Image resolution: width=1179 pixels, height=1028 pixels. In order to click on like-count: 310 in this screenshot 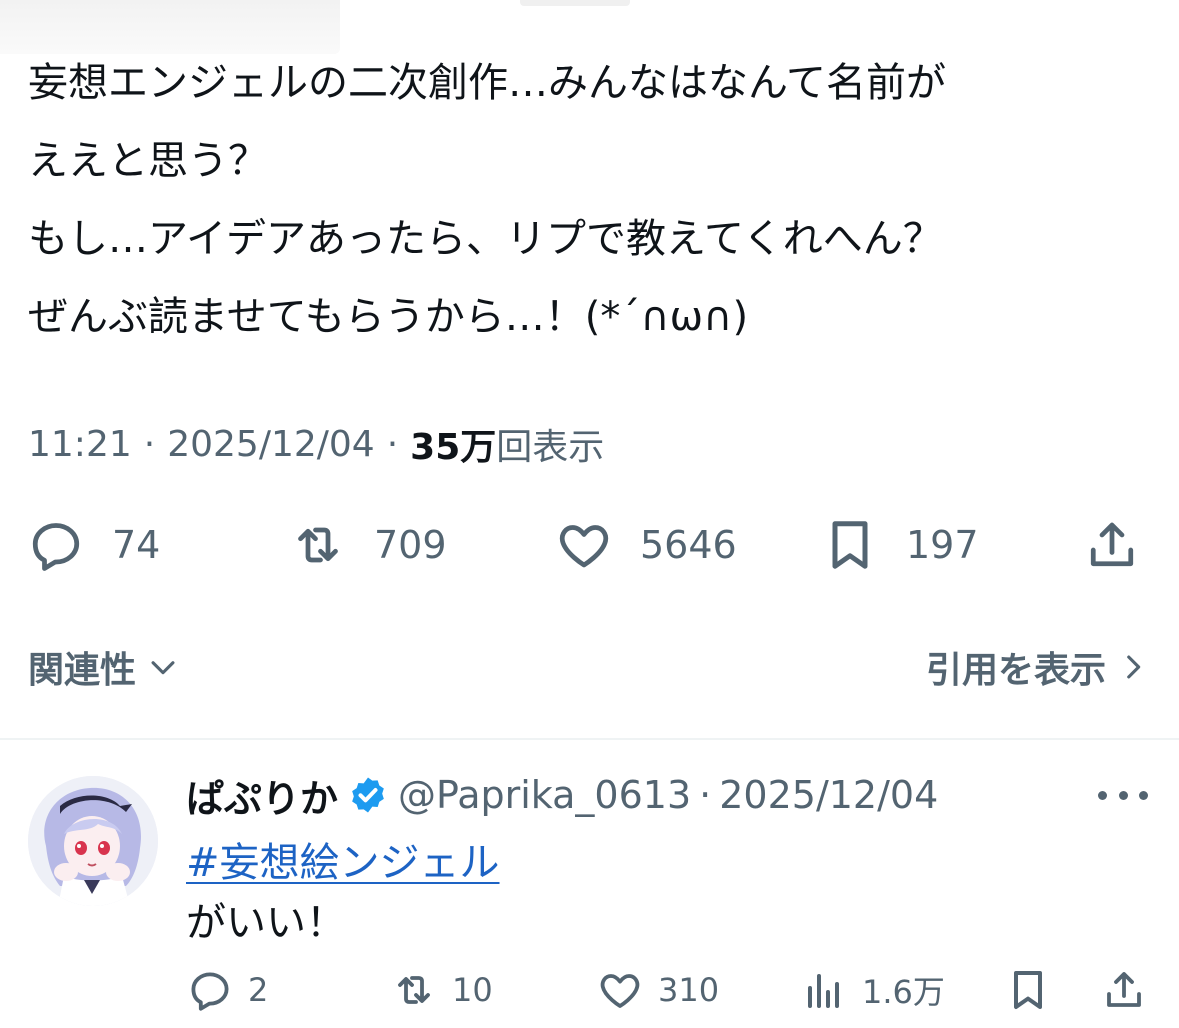, I will do `click(689, 990)`.